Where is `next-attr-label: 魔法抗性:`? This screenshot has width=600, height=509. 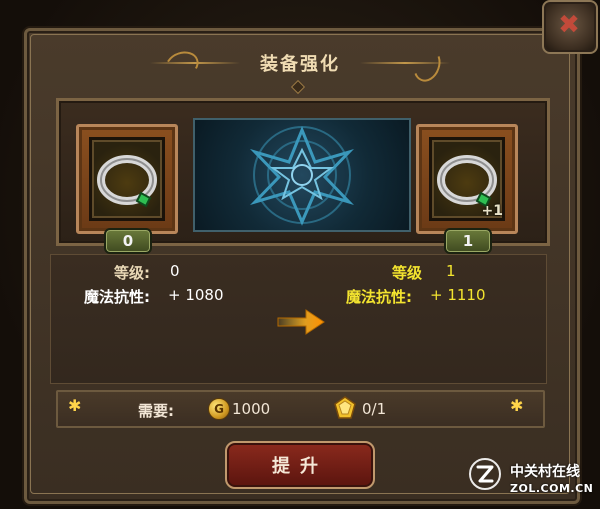 next-attr-label: 魔法抗性: is located at coordinates (379, 297).